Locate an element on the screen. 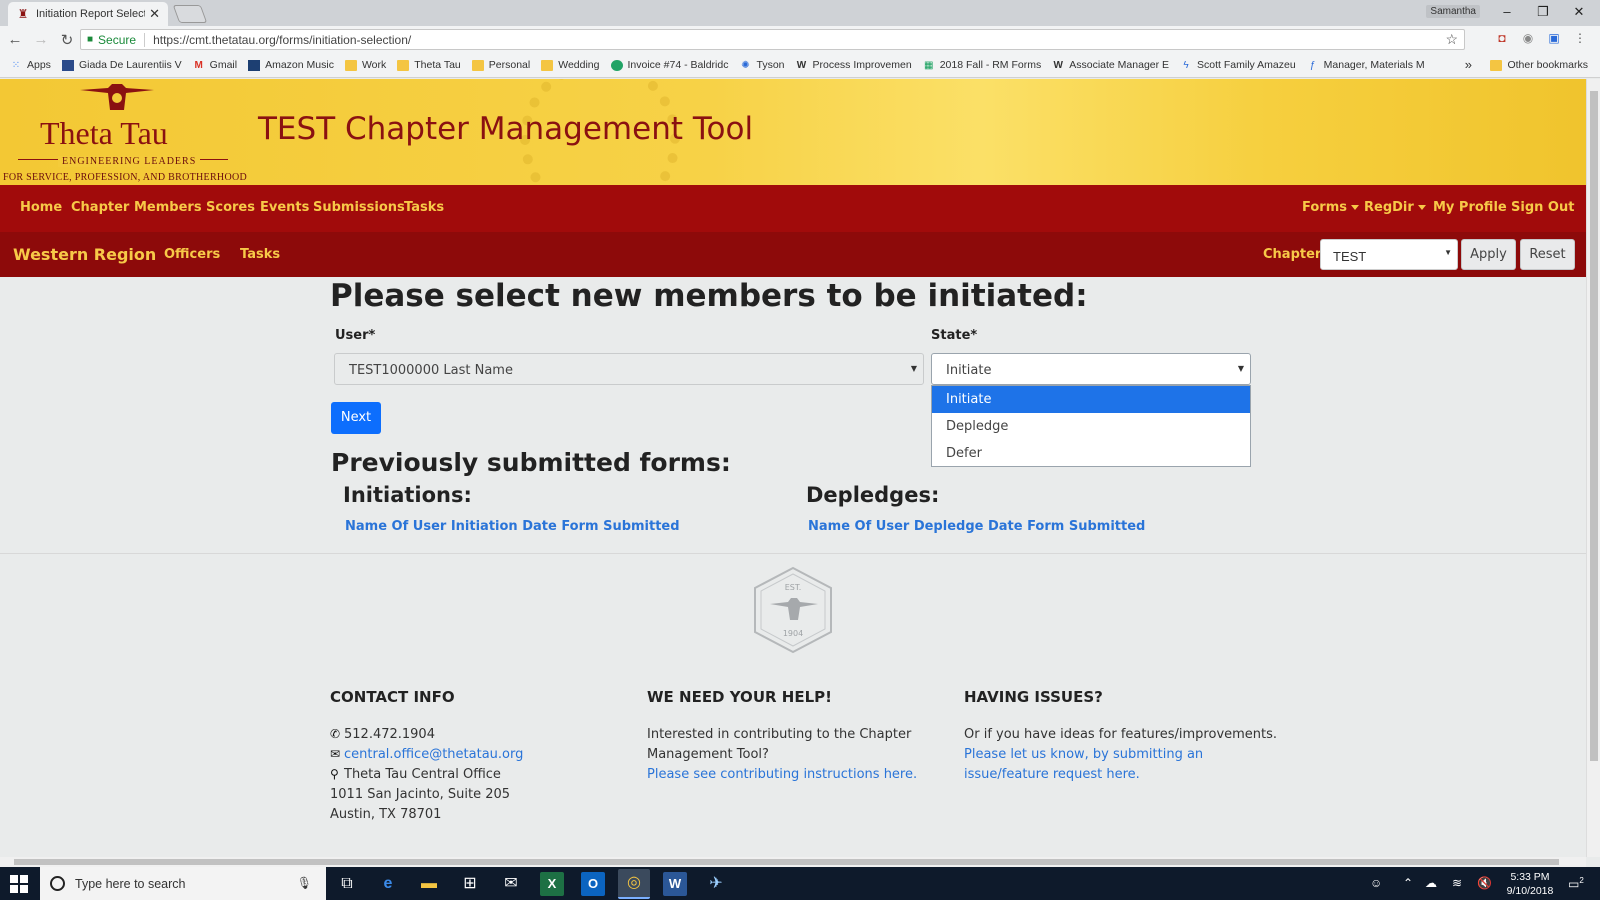 This screenshot has height=900, width=1600. gmail-icon: M is located at coordinates (198, 65).